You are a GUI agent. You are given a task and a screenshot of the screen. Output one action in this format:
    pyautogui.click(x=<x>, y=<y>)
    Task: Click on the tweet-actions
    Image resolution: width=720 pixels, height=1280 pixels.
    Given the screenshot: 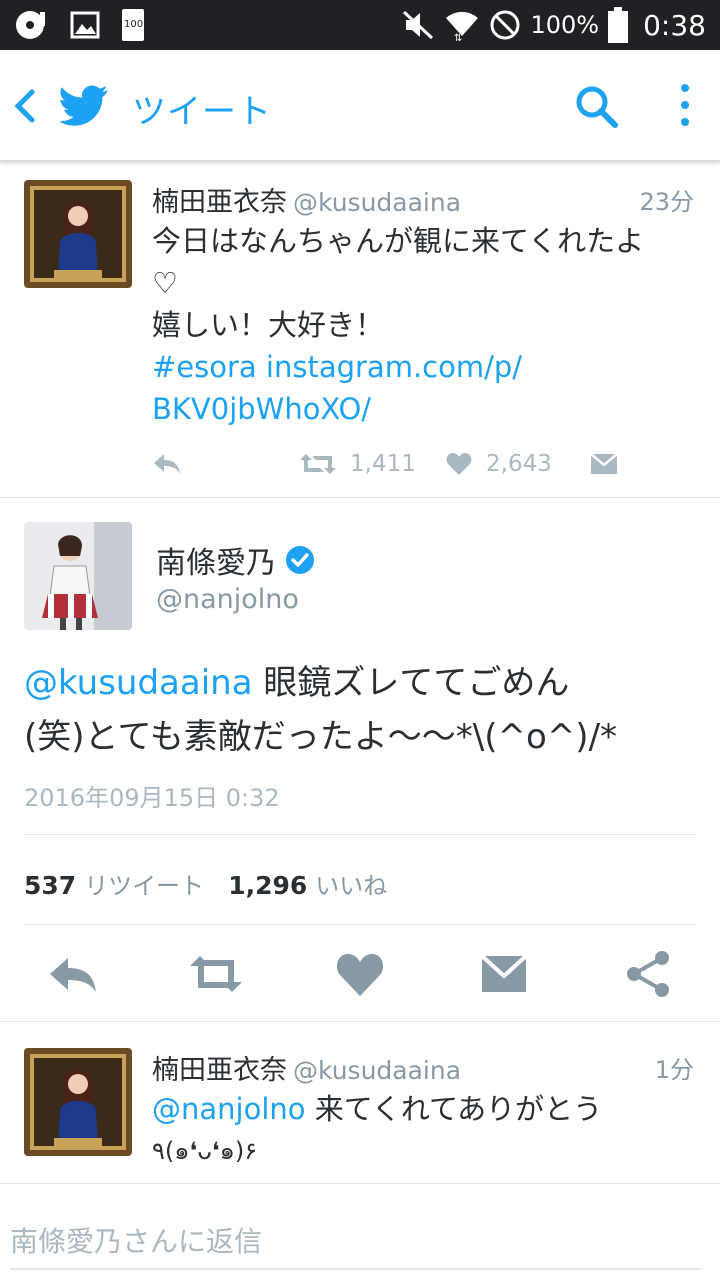 What is the action you would take?
    pyautogui.click(x=360, y=974)
    